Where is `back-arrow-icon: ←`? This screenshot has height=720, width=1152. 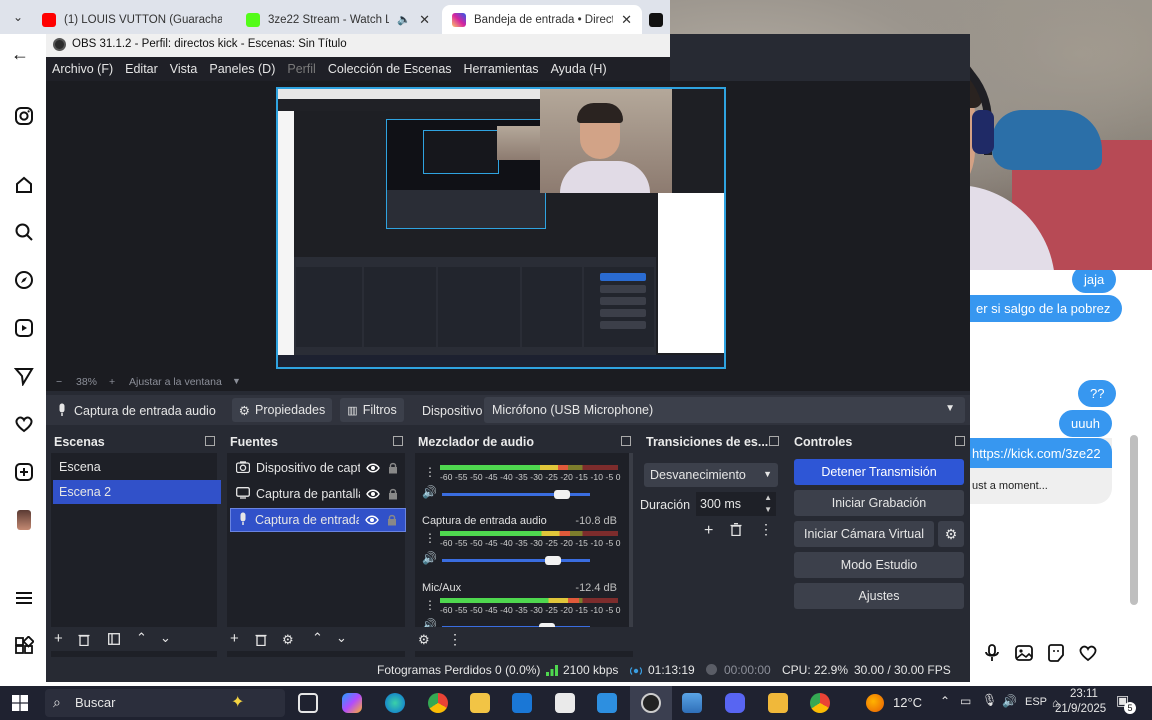
back-arrow-icon: ← is located at coordinates (20, 54).